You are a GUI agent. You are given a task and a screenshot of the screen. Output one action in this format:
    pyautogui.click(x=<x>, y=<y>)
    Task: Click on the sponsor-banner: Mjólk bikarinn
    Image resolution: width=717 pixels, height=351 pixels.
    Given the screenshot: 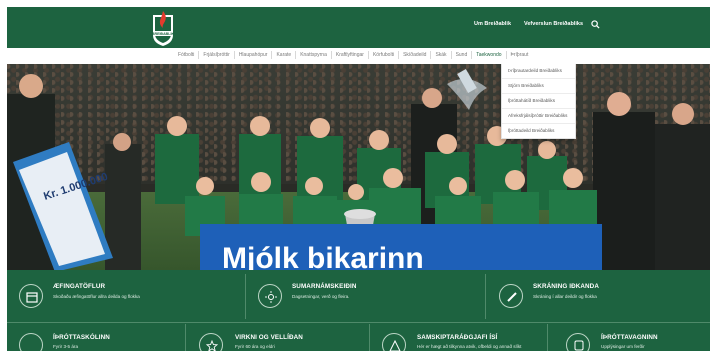 What is the action you would take?
    pyautogui.click(x=401, y=247)
    